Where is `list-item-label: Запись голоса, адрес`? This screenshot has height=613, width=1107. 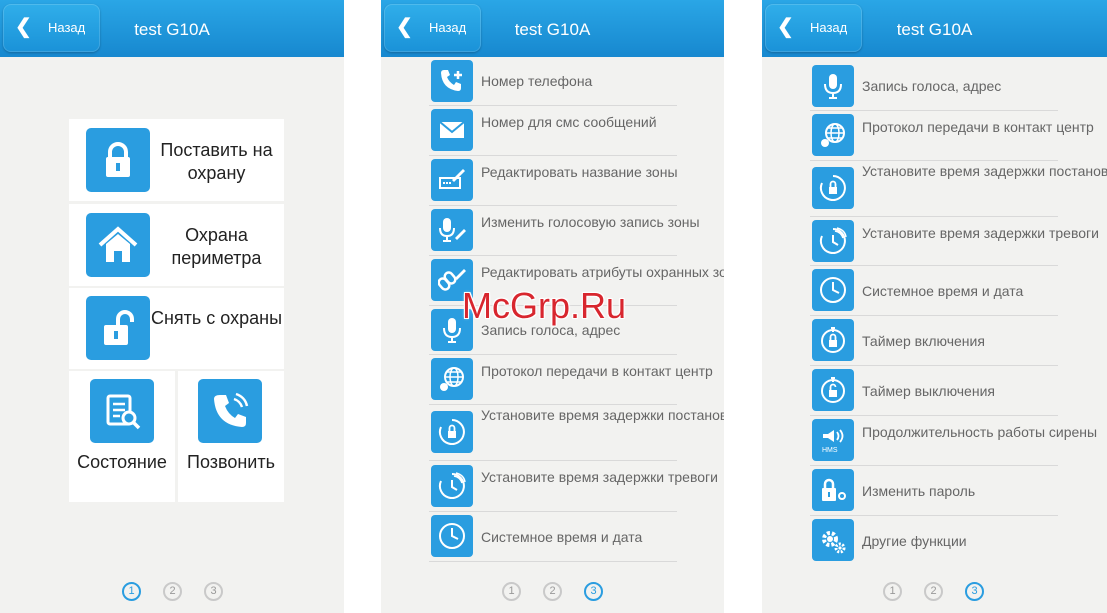
list-item-label: Запись голоса, адрес is located at coordinates (932, 86).